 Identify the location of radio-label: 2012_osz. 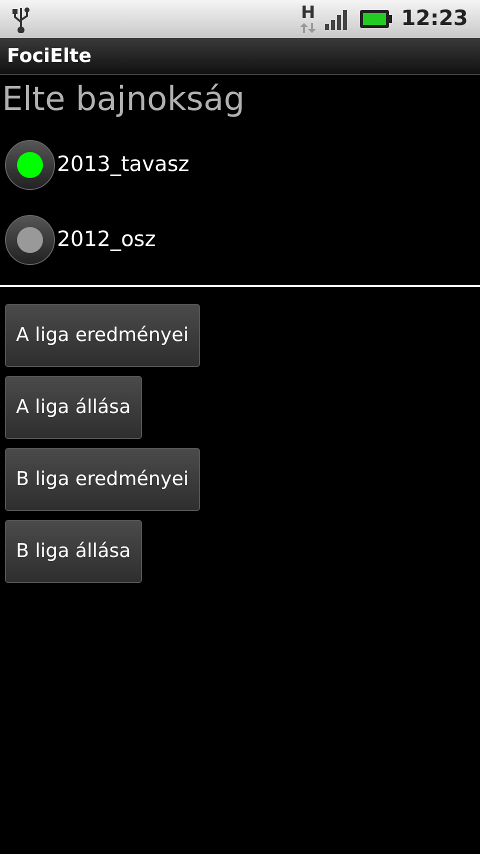
(106, 239).